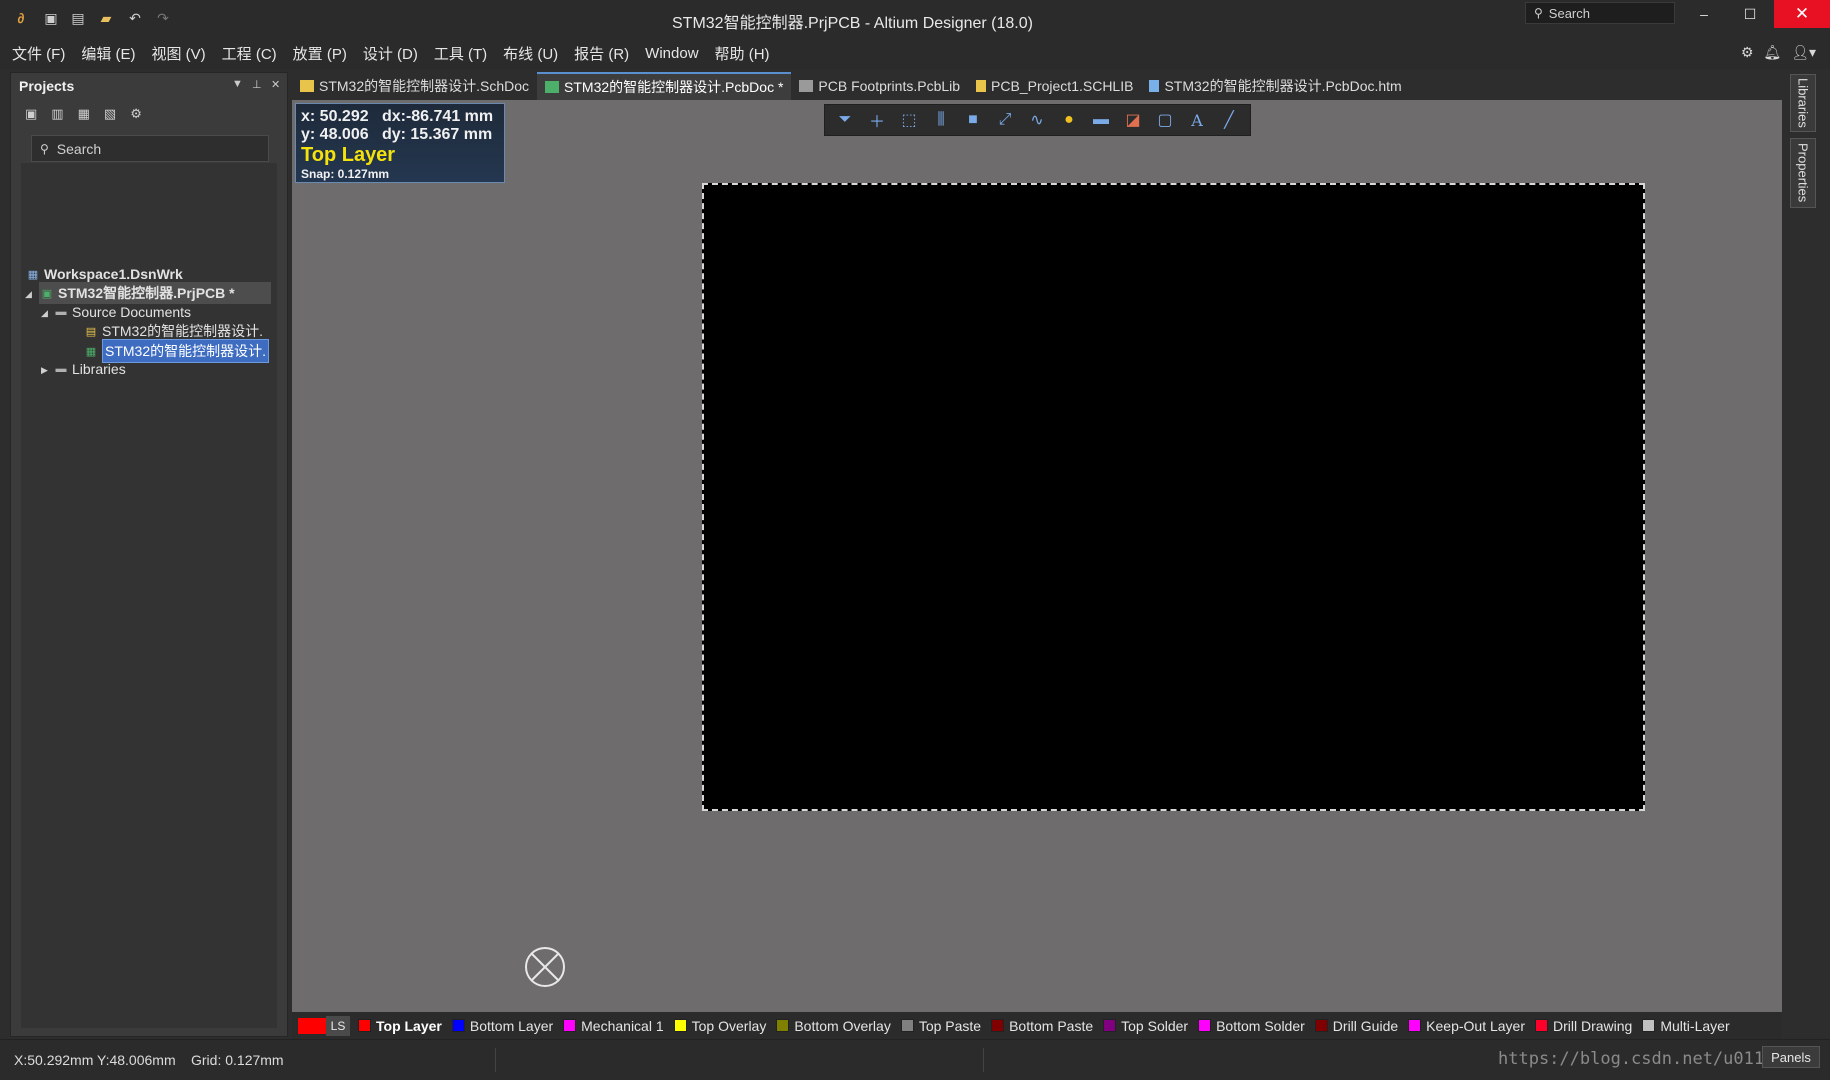  Describe the element at coordinates (338, 1025) in the screenshot. I see `layer-set-button: LS` at that location.